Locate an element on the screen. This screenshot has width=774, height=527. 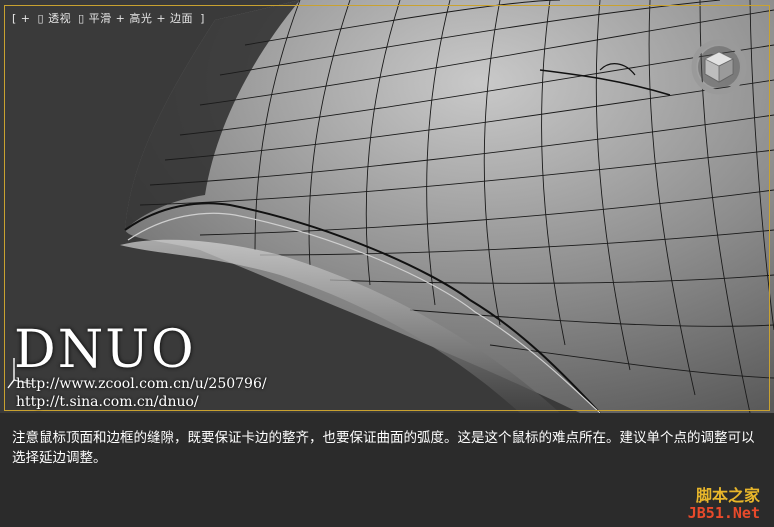
viewport-label-view-mode: ▯ 透视 is located at coordinates (55, 18).